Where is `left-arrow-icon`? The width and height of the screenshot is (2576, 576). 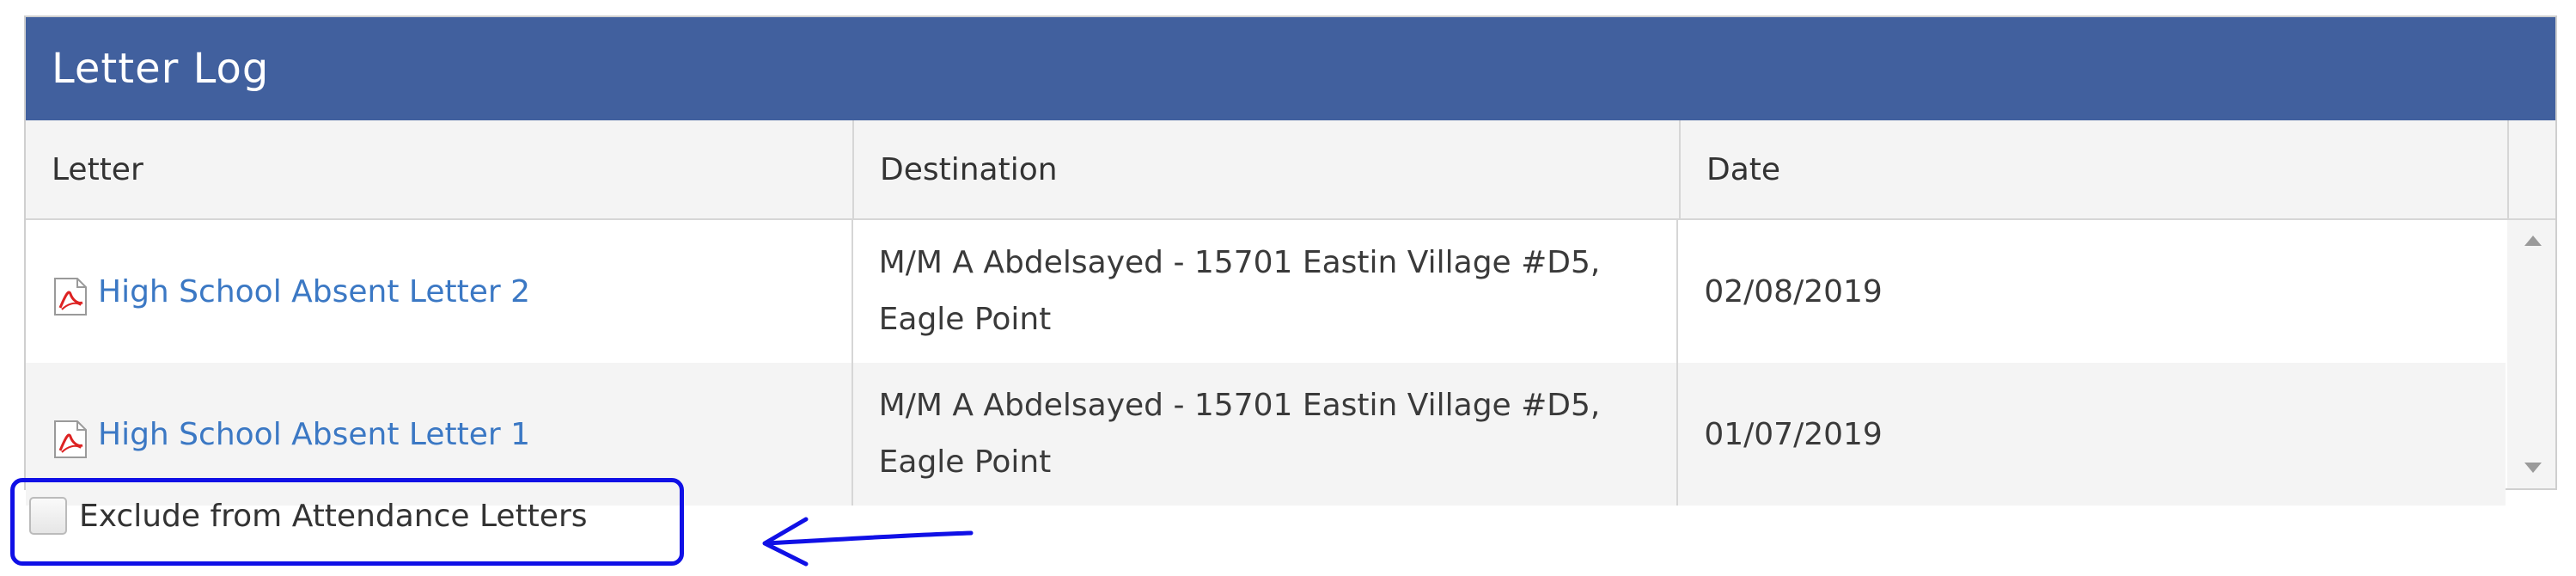 left-arrow-icon is located at coordinates (868, 542).